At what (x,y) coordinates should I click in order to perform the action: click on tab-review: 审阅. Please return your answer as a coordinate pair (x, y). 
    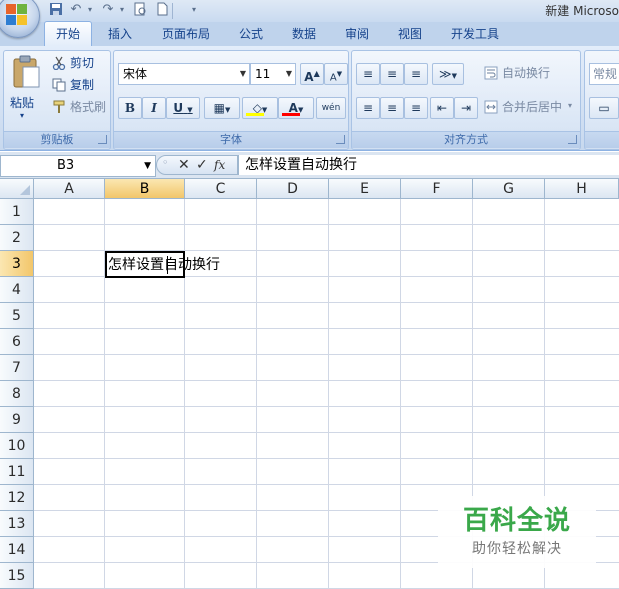
    Looking at the image, I should click on (357, 34).